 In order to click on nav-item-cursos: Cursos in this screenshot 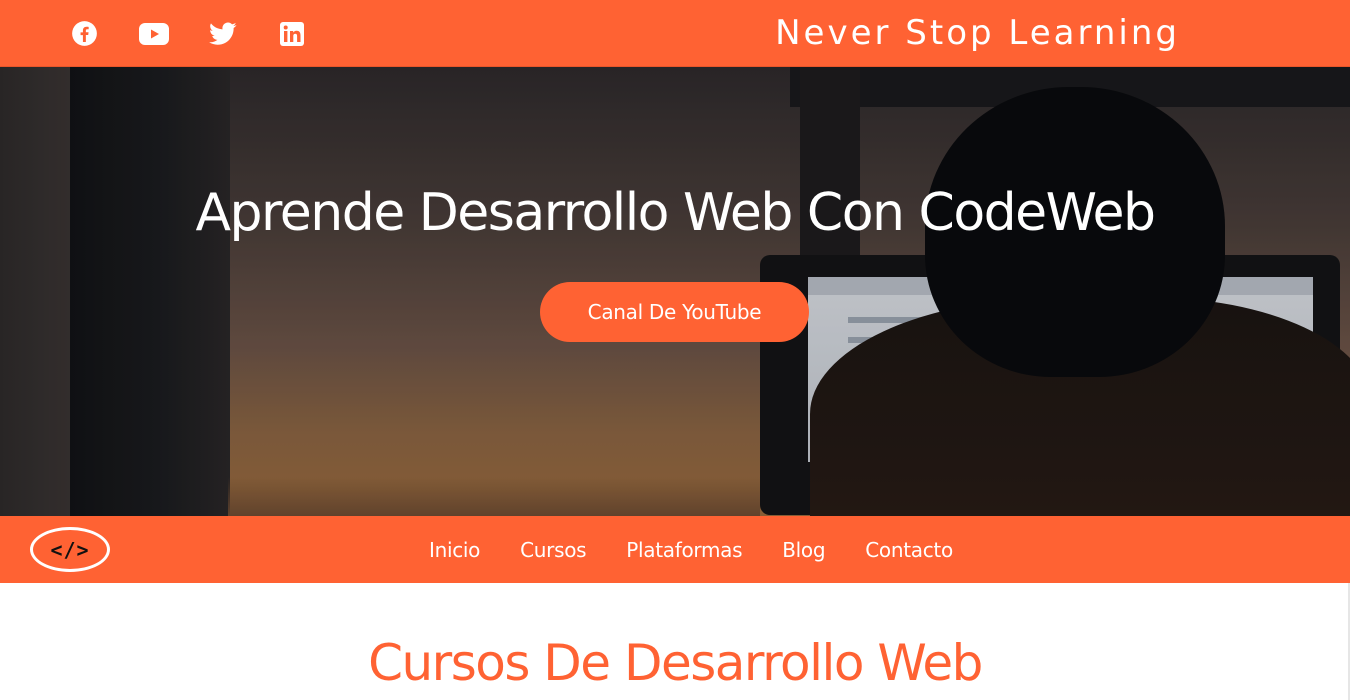, I will do `click(553, 550)`.